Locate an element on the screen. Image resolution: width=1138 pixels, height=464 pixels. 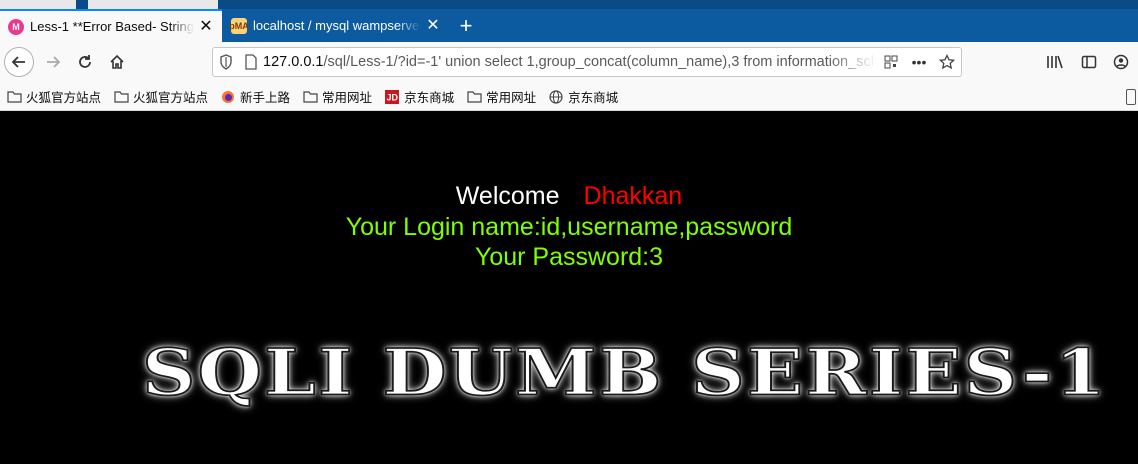
series-banner: SQLI DUMB SERIES-1 is located at coordinates (625, 373).